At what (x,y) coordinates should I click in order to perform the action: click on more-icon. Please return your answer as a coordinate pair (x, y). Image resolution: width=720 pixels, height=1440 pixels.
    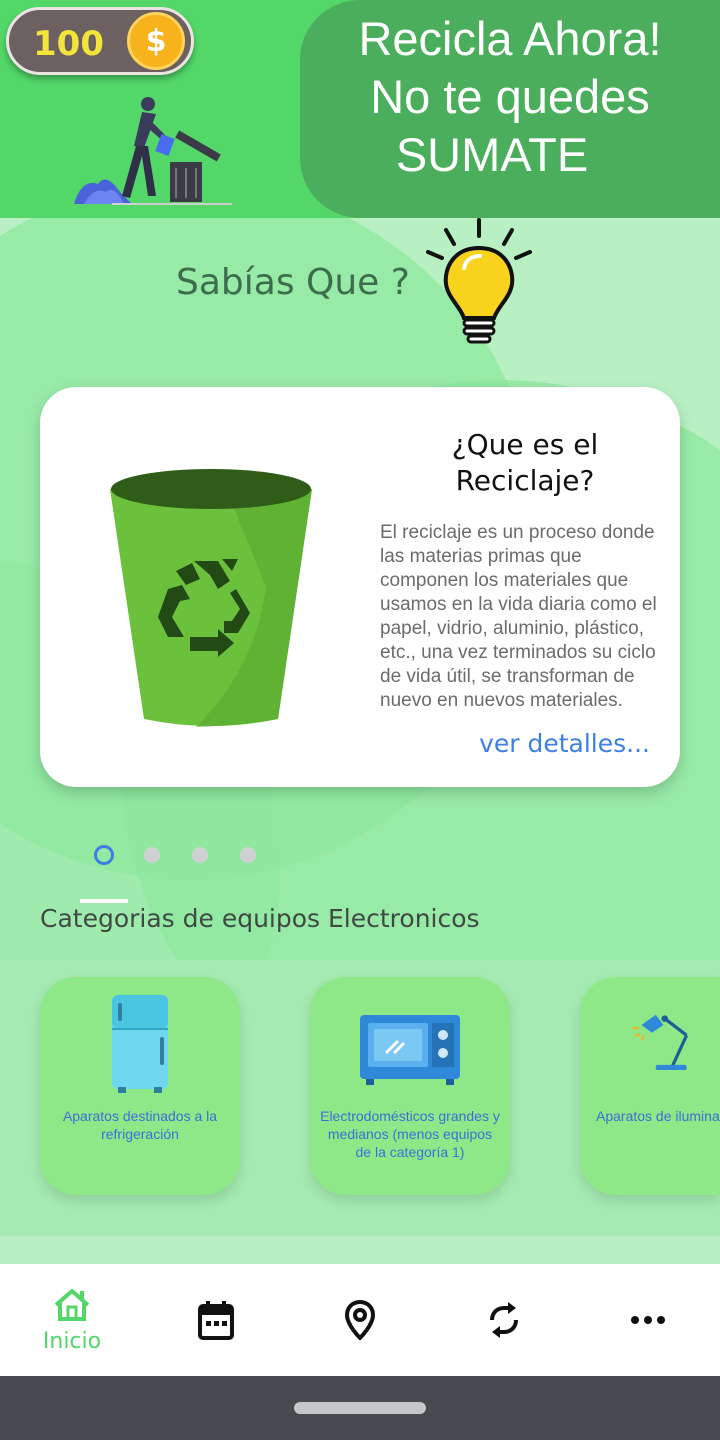
    Looking at the image, I should click on (648, 1320).